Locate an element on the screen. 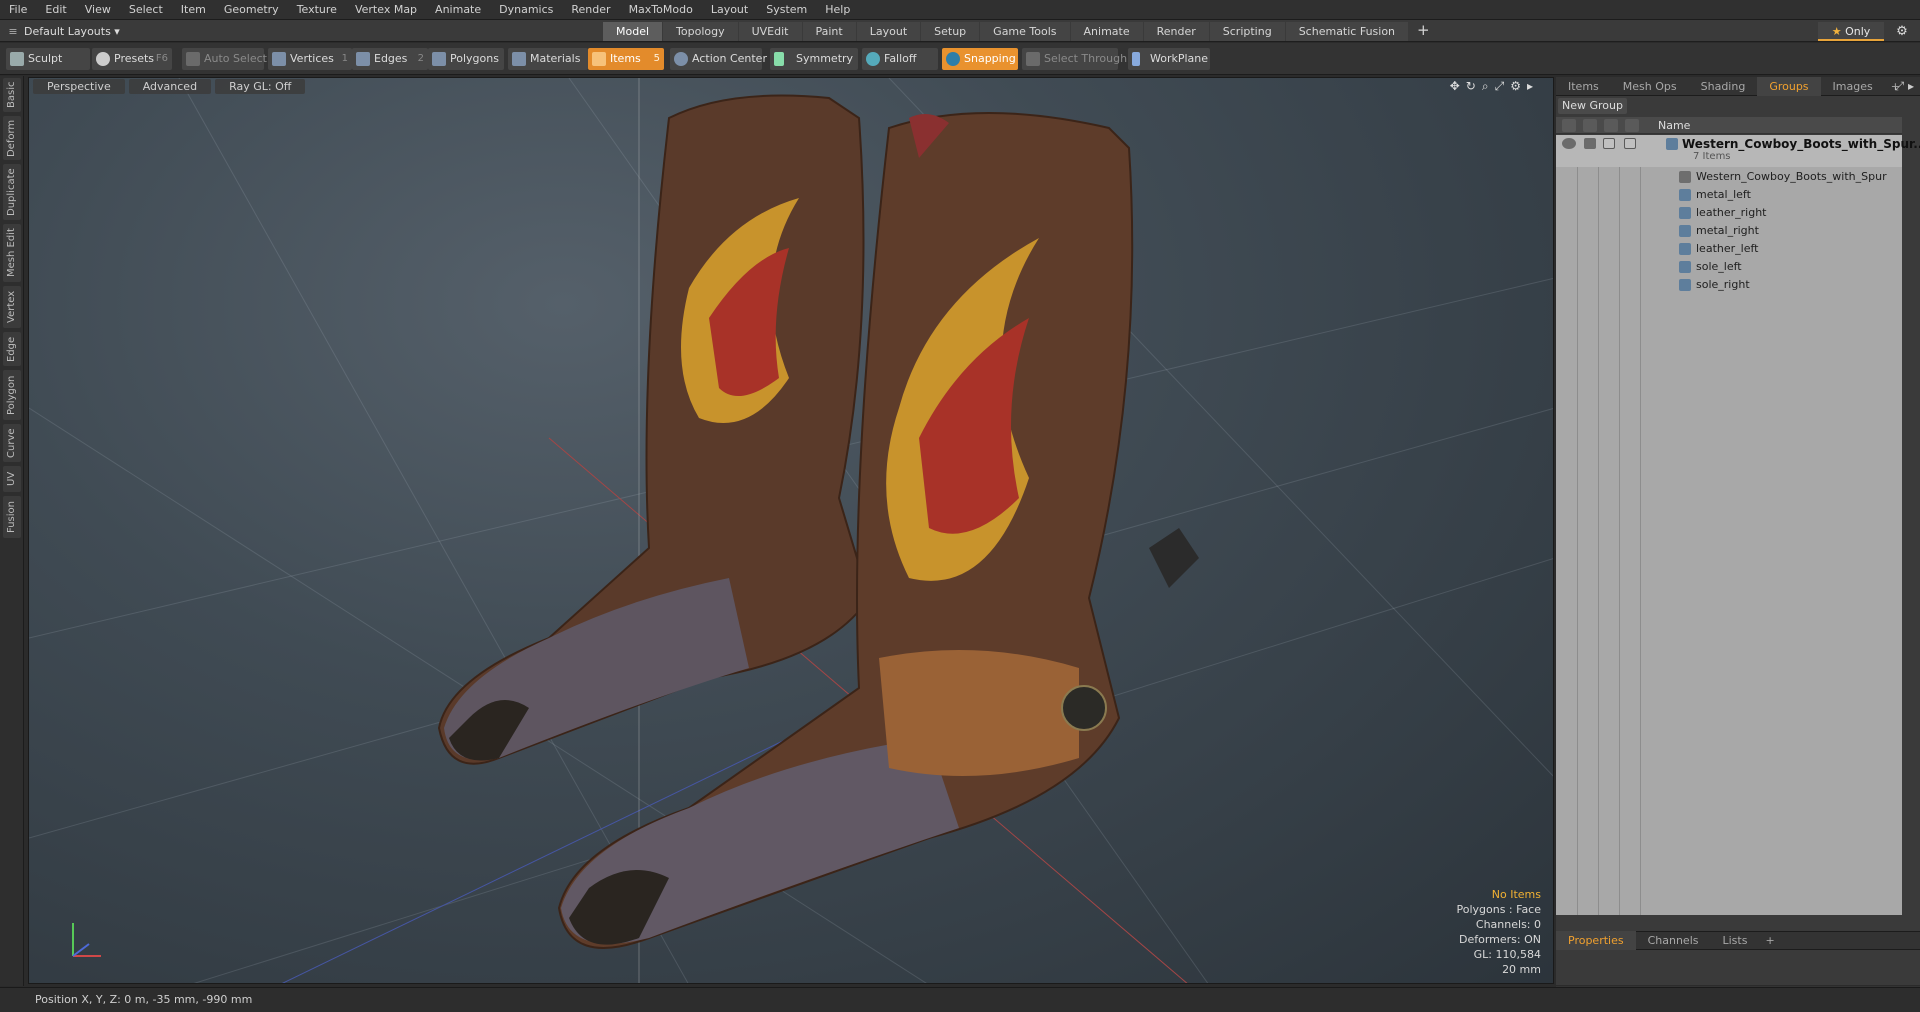 Image resolution: width=1920 pixels, height=1012 pixels. tab-mesh-ops: Mesh Ops is located at coordinates (1650, 86).